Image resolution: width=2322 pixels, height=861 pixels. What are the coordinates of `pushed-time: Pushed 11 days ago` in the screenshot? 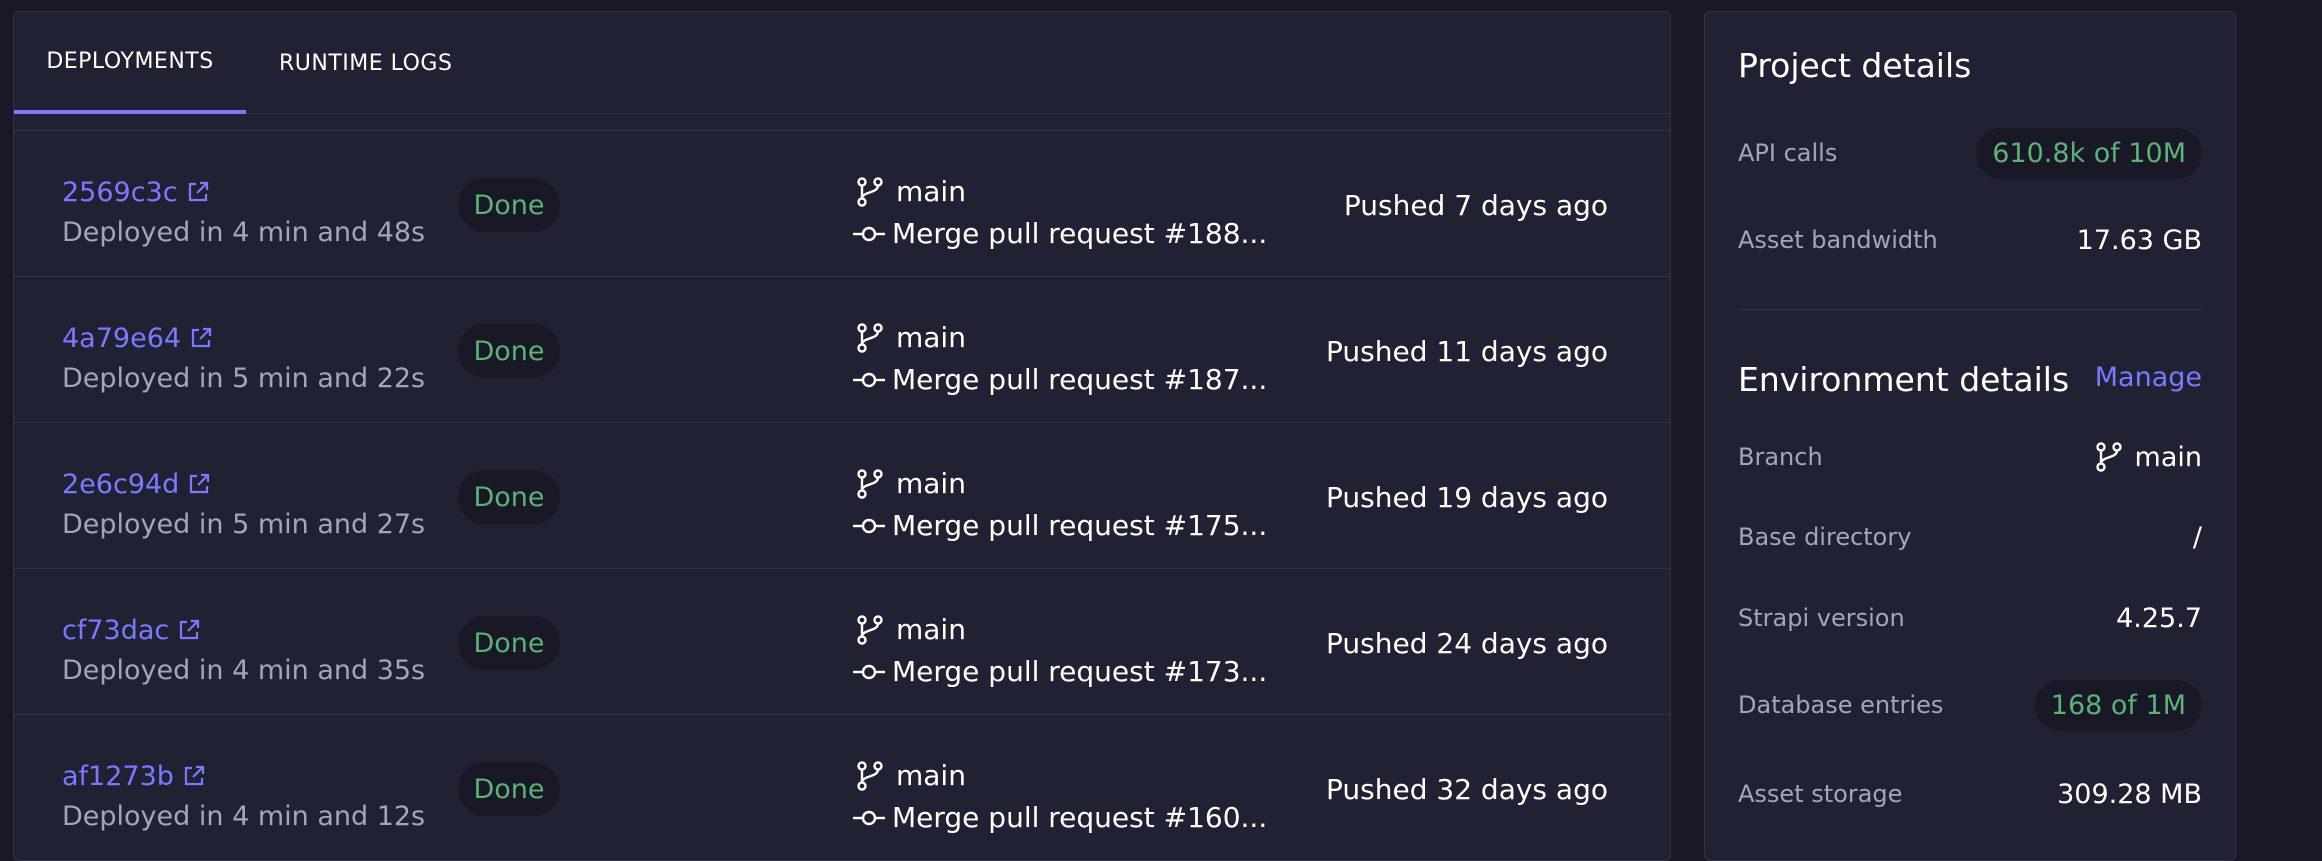 It's located at (1467, 351).